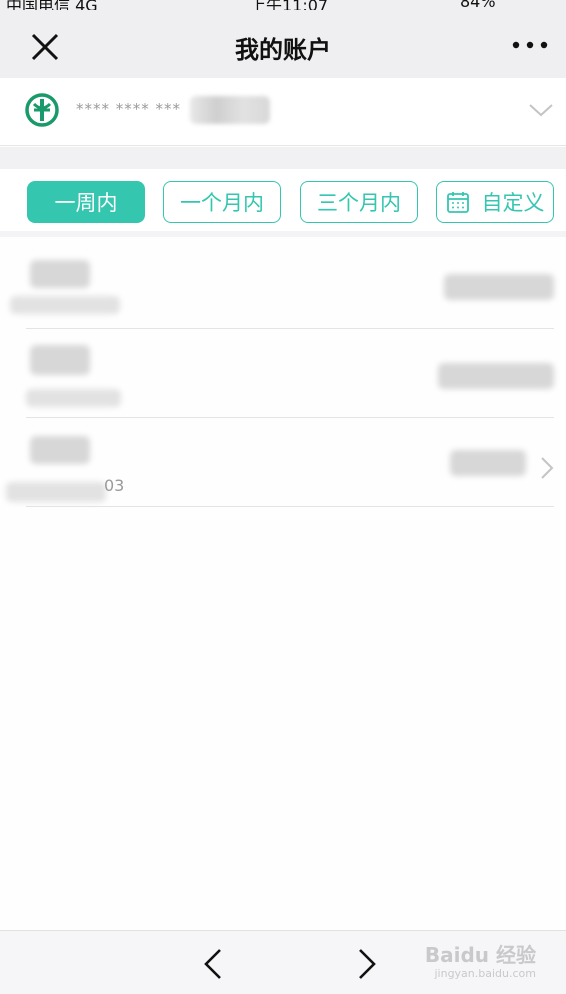  Describe the element at coordinates (129, 109) in the screenshot. I see `account-number: **** **** ***` at that location.